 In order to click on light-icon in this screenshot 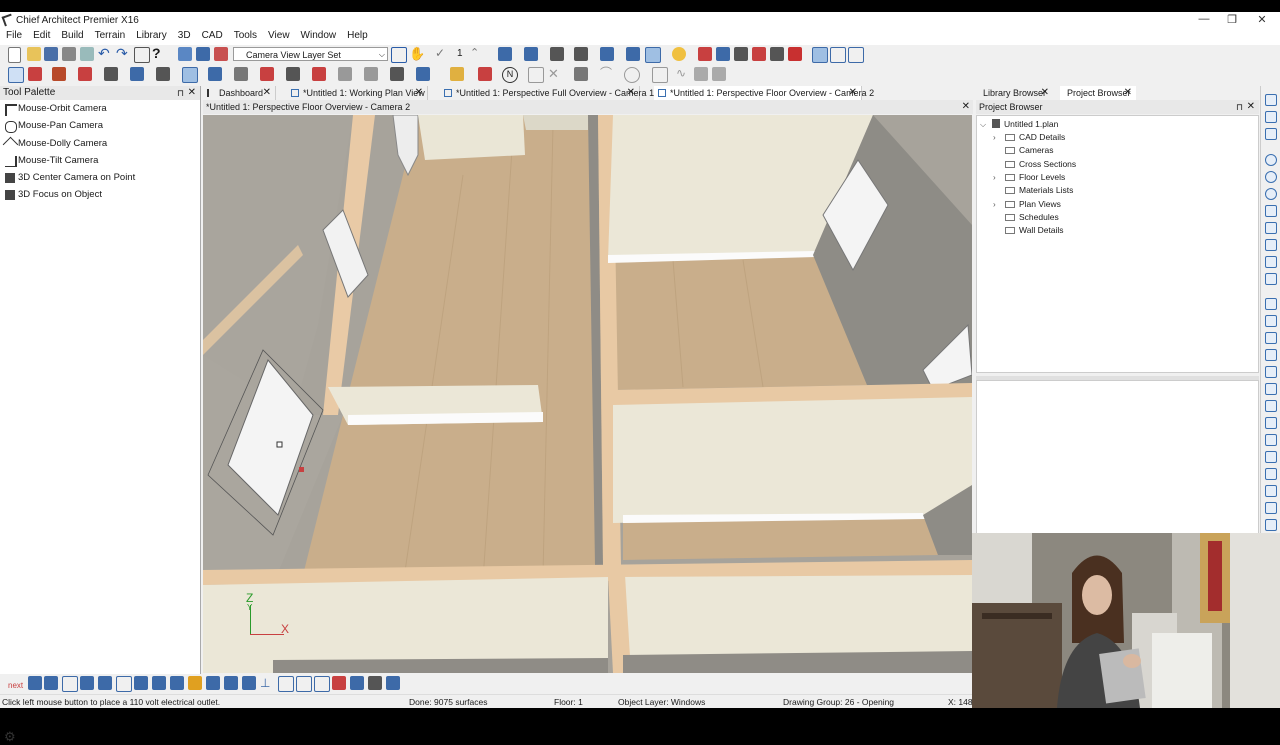, I will do `click(679, 54)`.